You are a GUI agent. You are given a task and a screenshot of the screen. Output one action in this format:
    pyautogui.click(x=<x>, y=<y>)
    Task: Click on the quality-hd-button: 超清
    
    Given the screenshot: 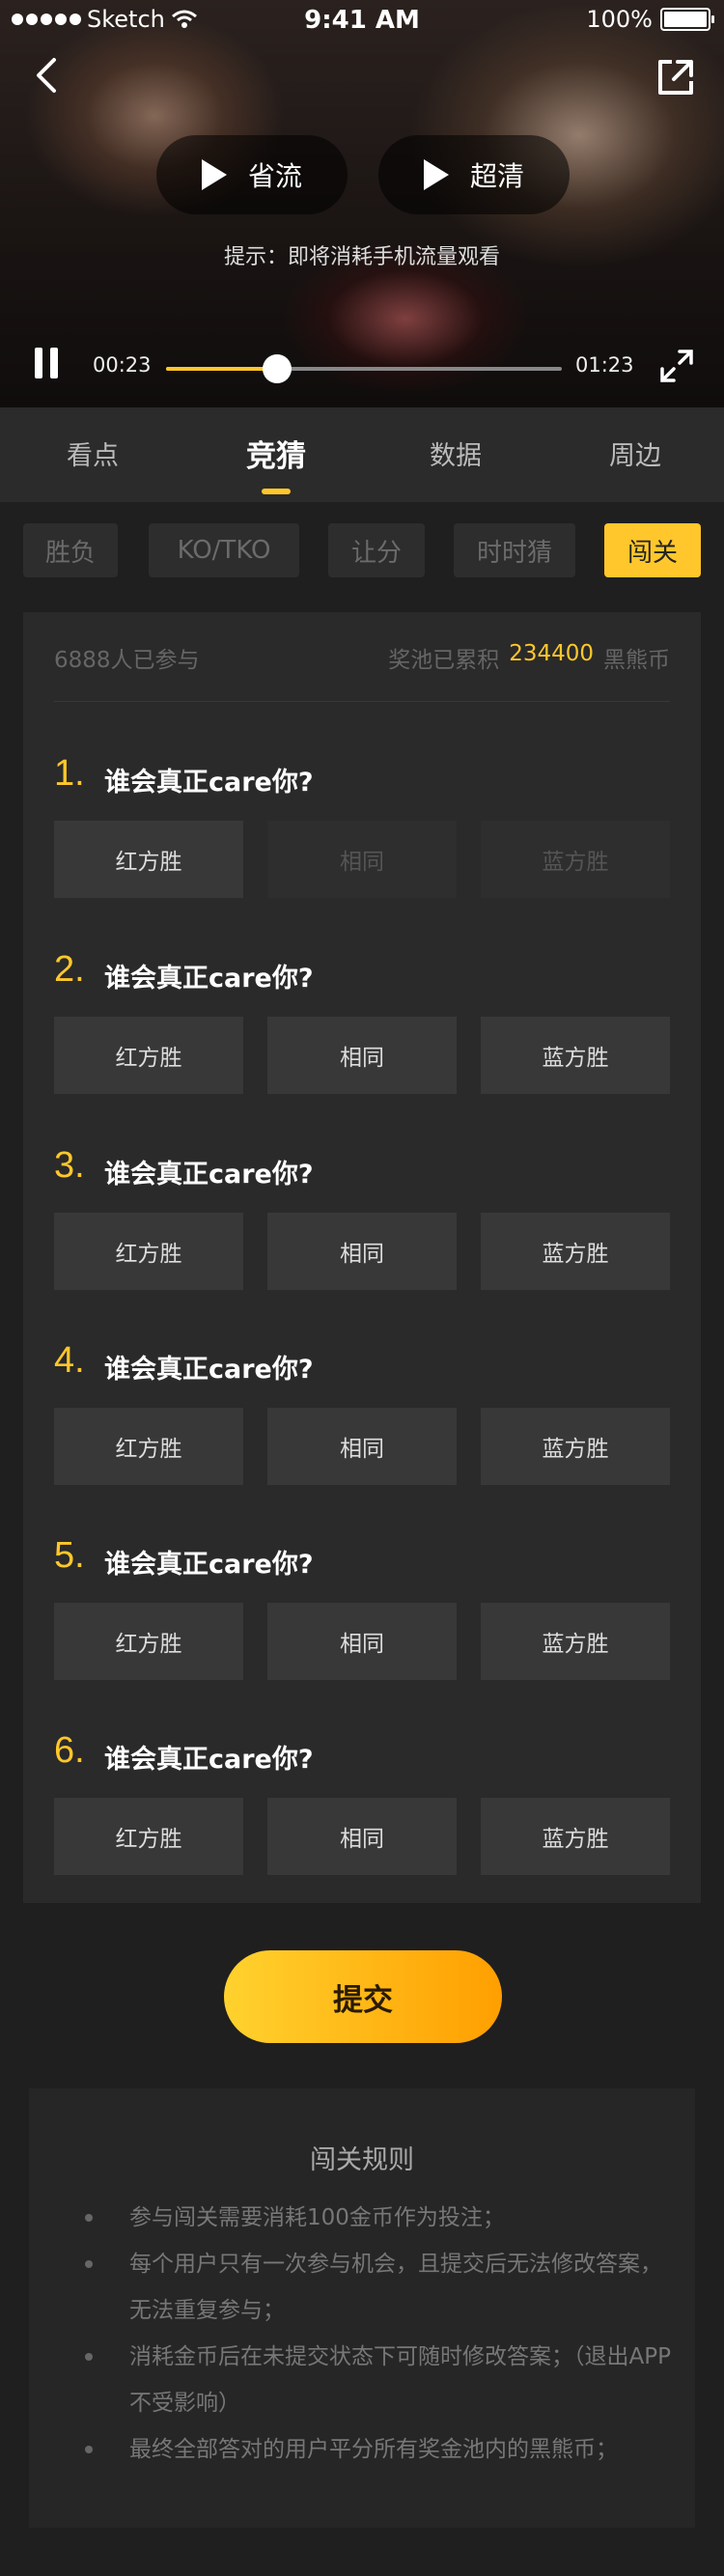 What is the action you would take?
    pyautogui.click(x=474, y=174)
    